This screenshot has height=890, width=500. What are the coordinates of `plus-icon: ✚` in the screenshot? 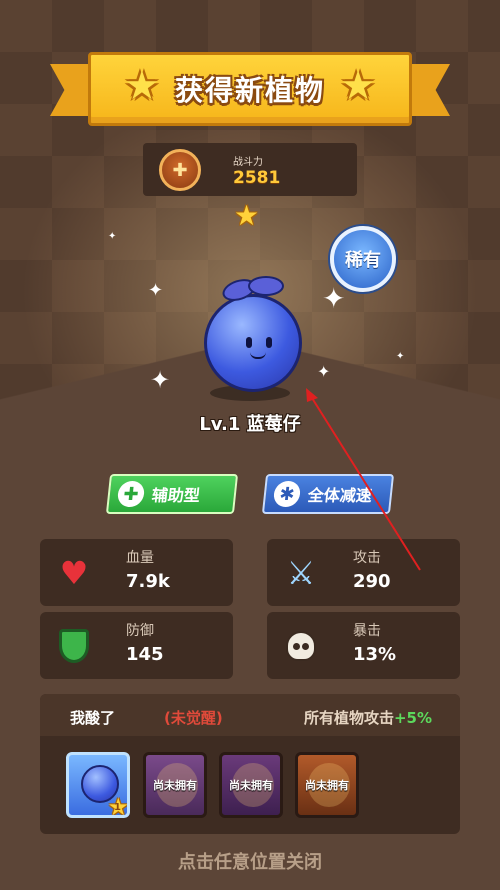 It's located at (131, 494).